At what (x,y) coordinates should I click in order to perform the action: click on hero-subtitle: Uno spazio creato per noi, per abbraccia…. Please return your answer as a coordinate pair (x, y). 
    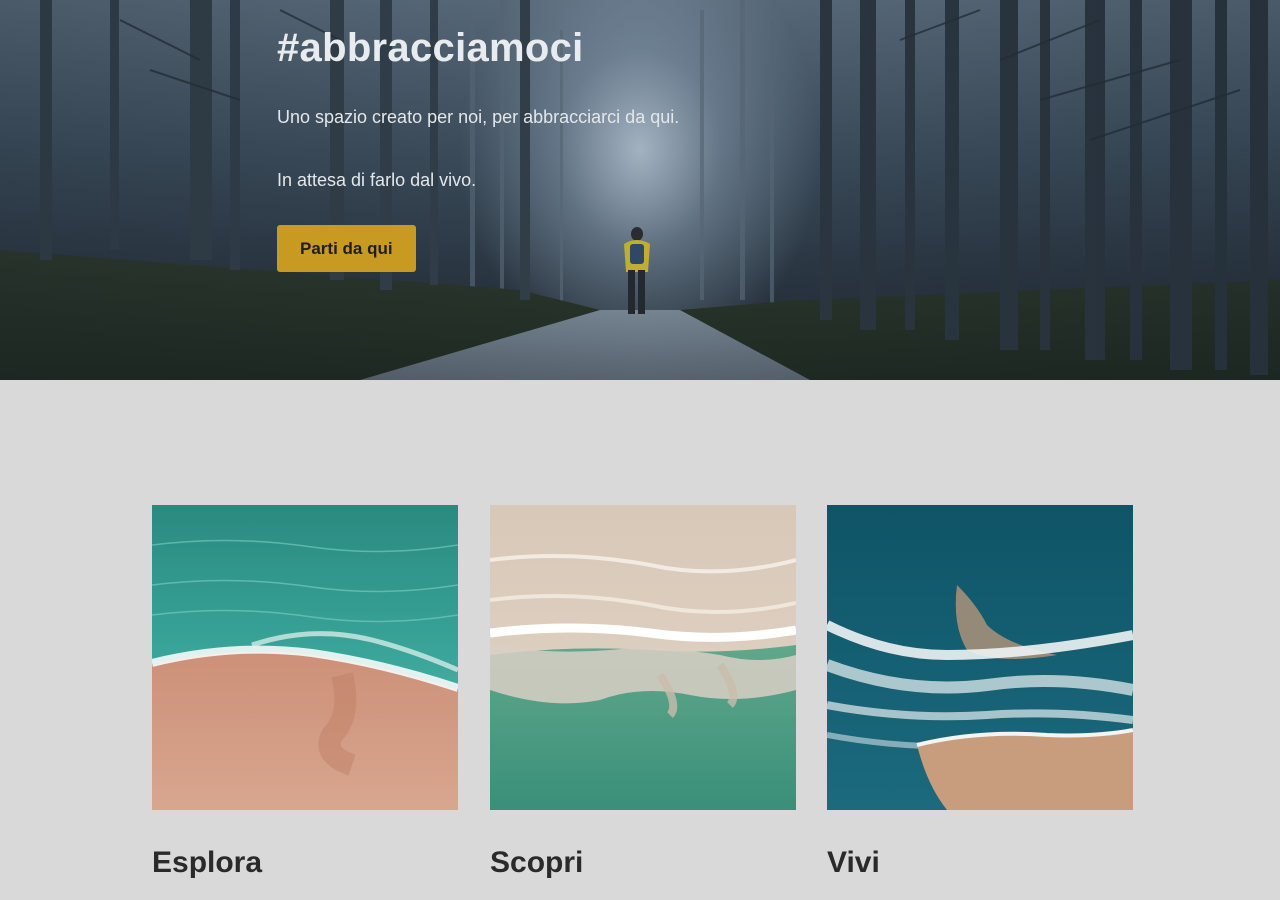
    Looking at the image, I should click on (478, 117).